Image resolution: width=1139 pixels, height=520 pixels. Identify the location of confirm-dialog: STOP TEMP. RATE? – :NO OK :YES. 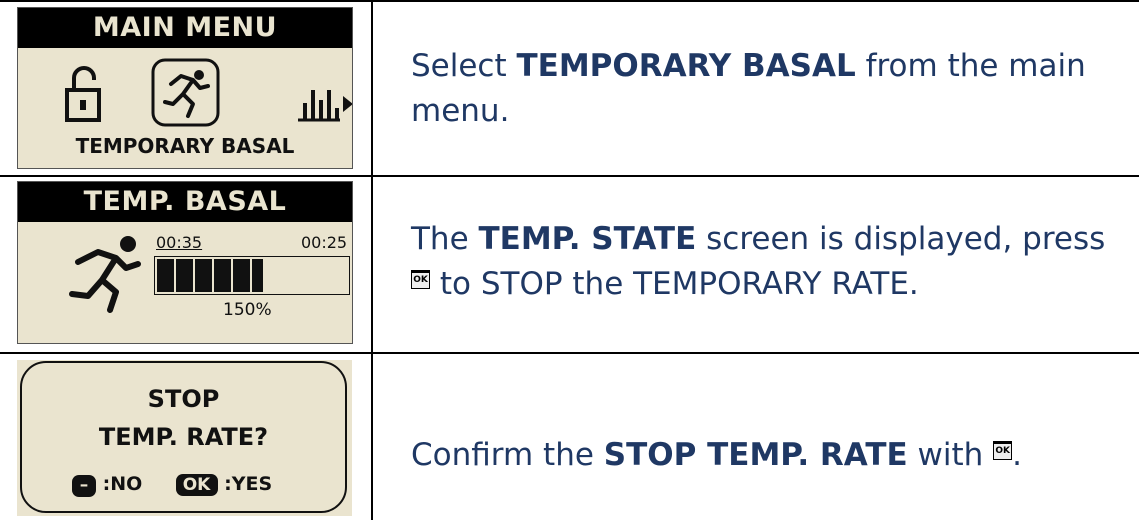
(183, 437).